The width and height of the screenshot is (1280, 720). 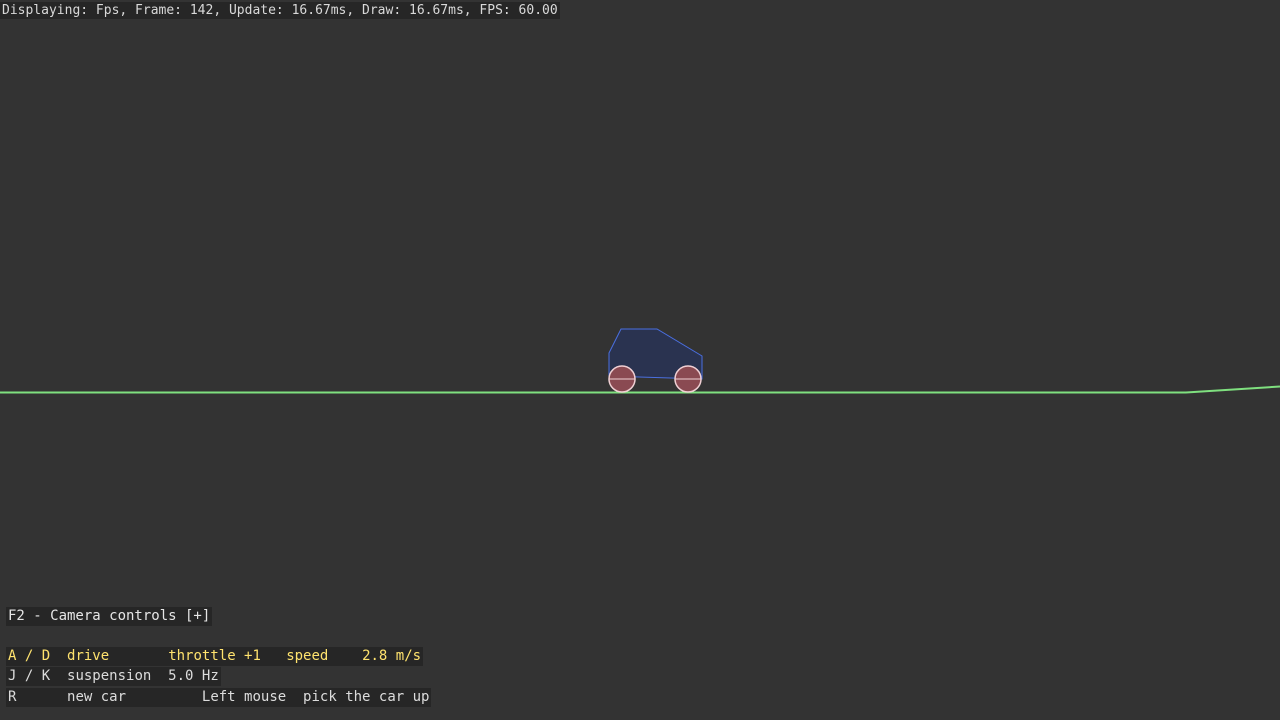 I want to click on speed-label: speed, so click(x=307, y=656).